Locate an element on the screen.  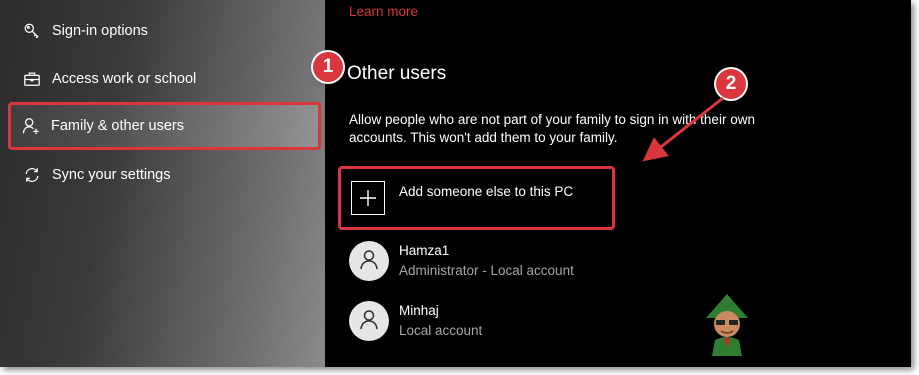
sidebar-item-label: Sync your settings is located at coordinates (111, 175).